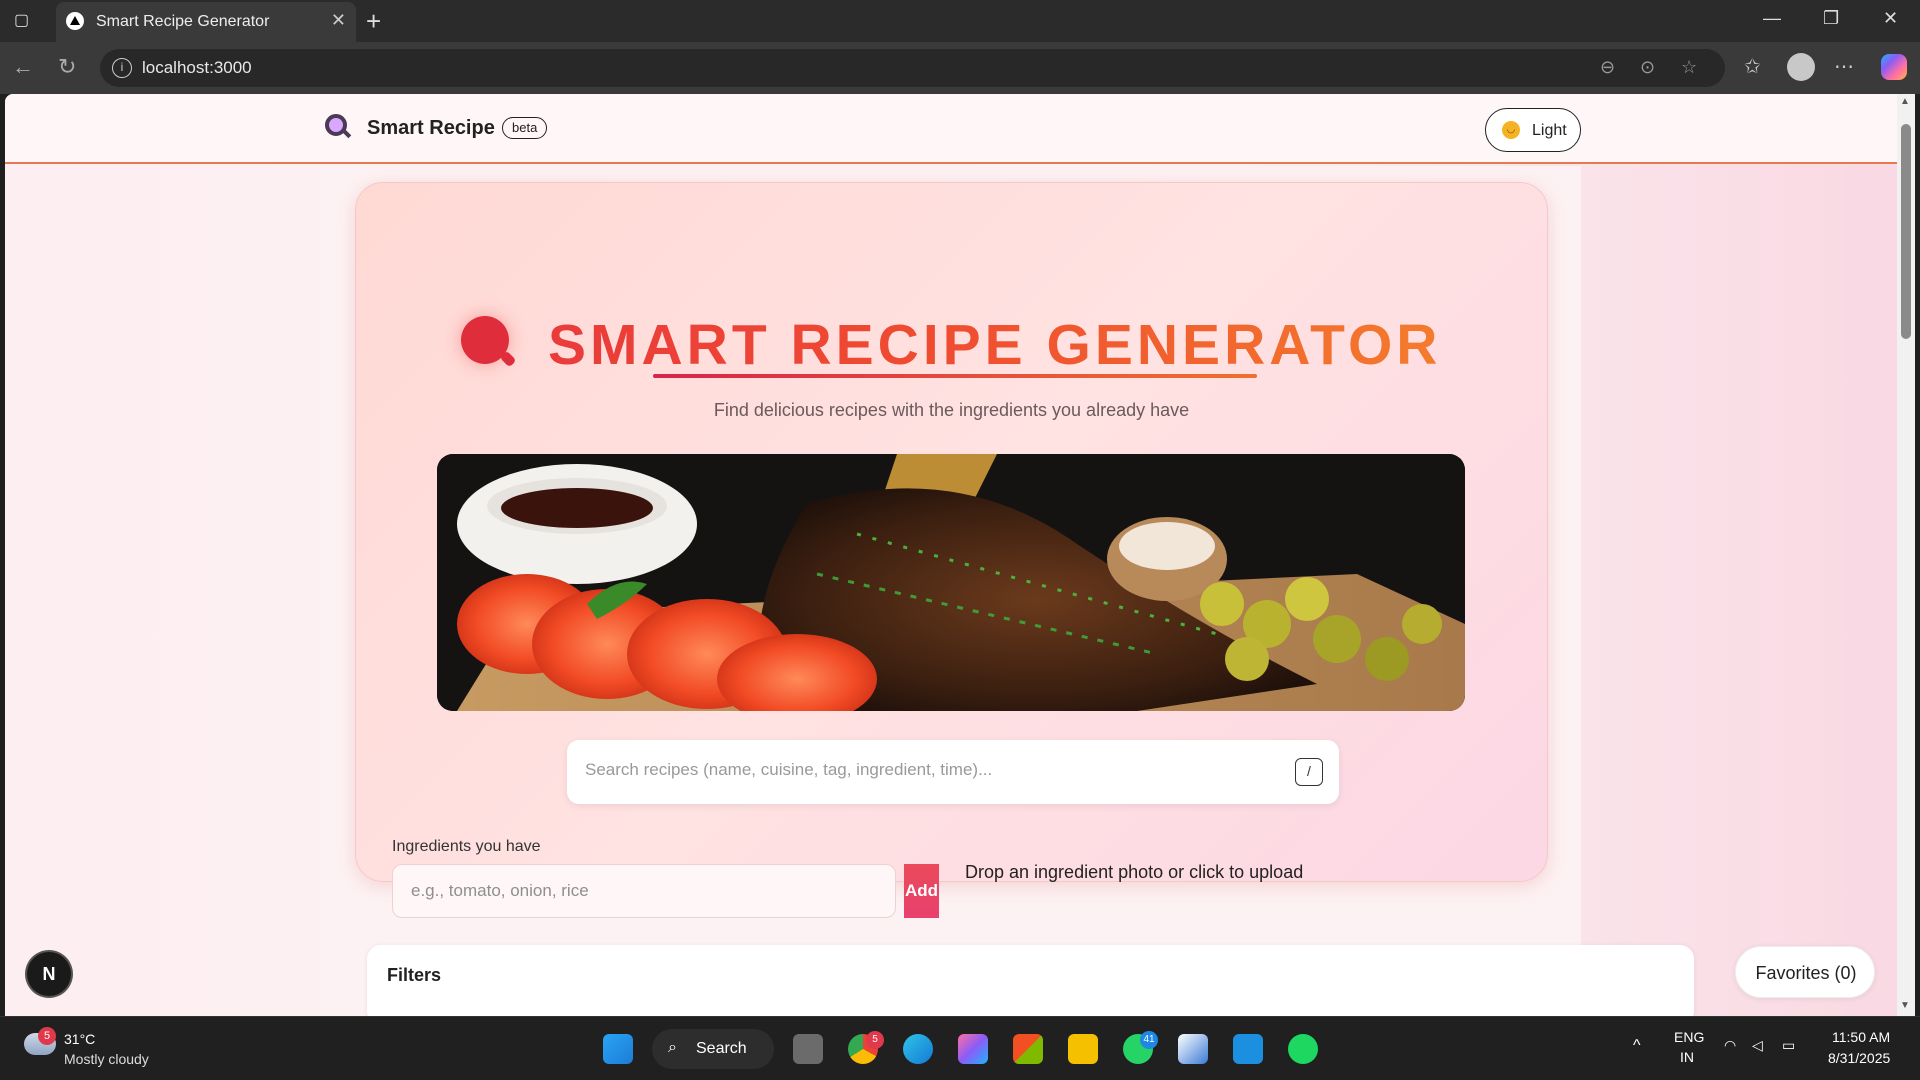 The width and height of the screenshot is (1920, 1080). What do you see at coordinates (1890, 18) in the screenshot?
I see `close-window-icon: ✕` at bounding box center [1890, 18].